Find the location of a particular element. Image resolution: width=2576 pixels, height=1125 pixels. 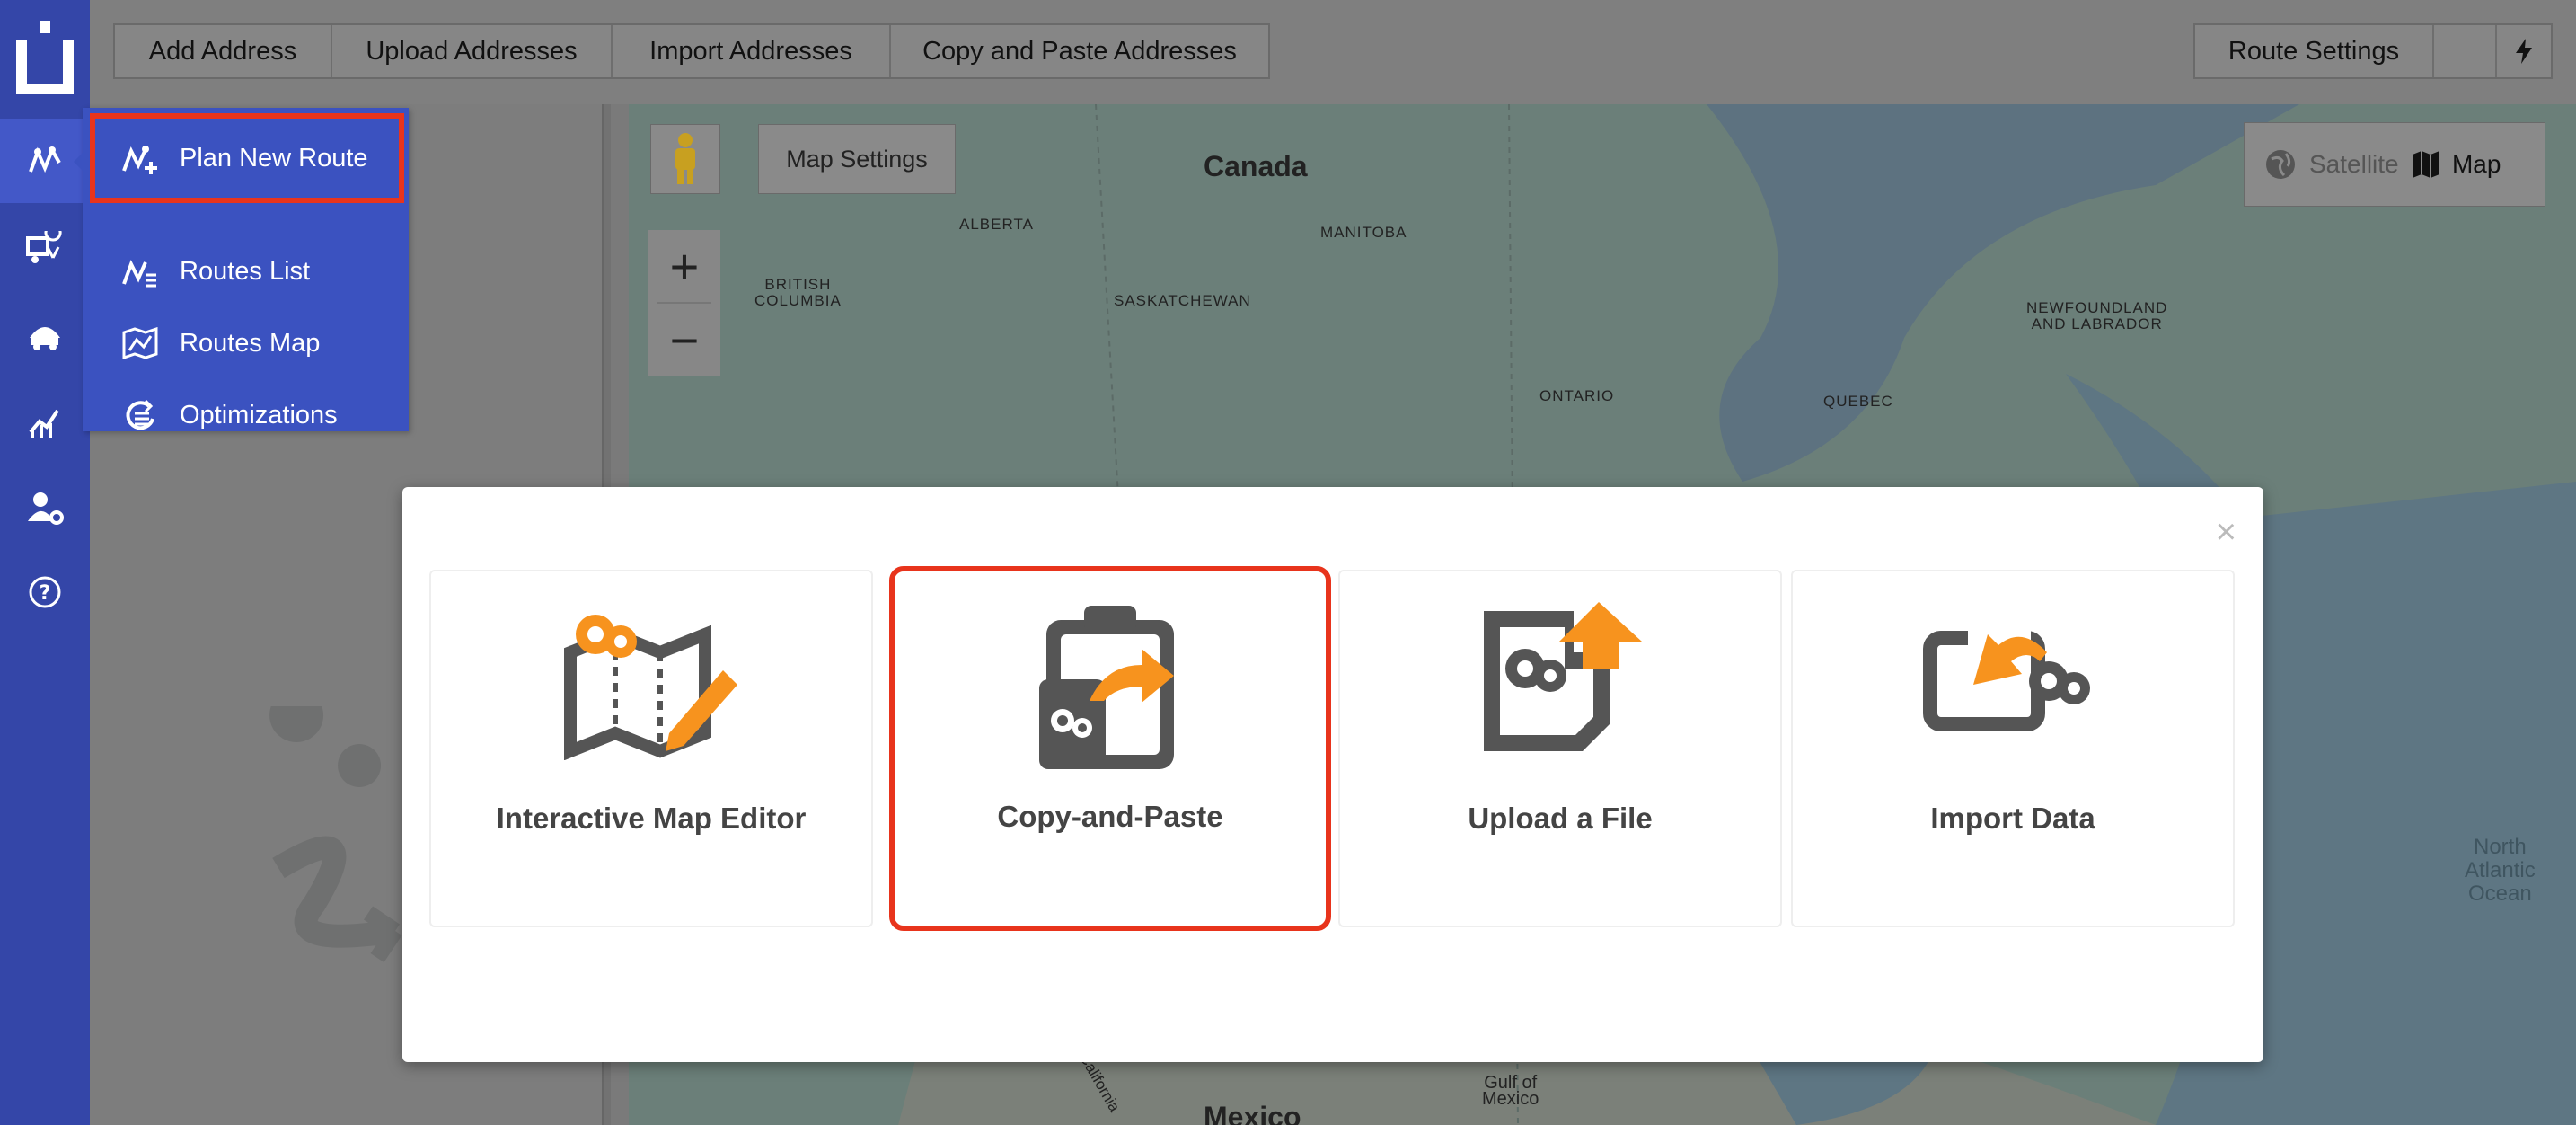

upload-addresses-button: Upload Addresses is located at coordinates (472, 51).